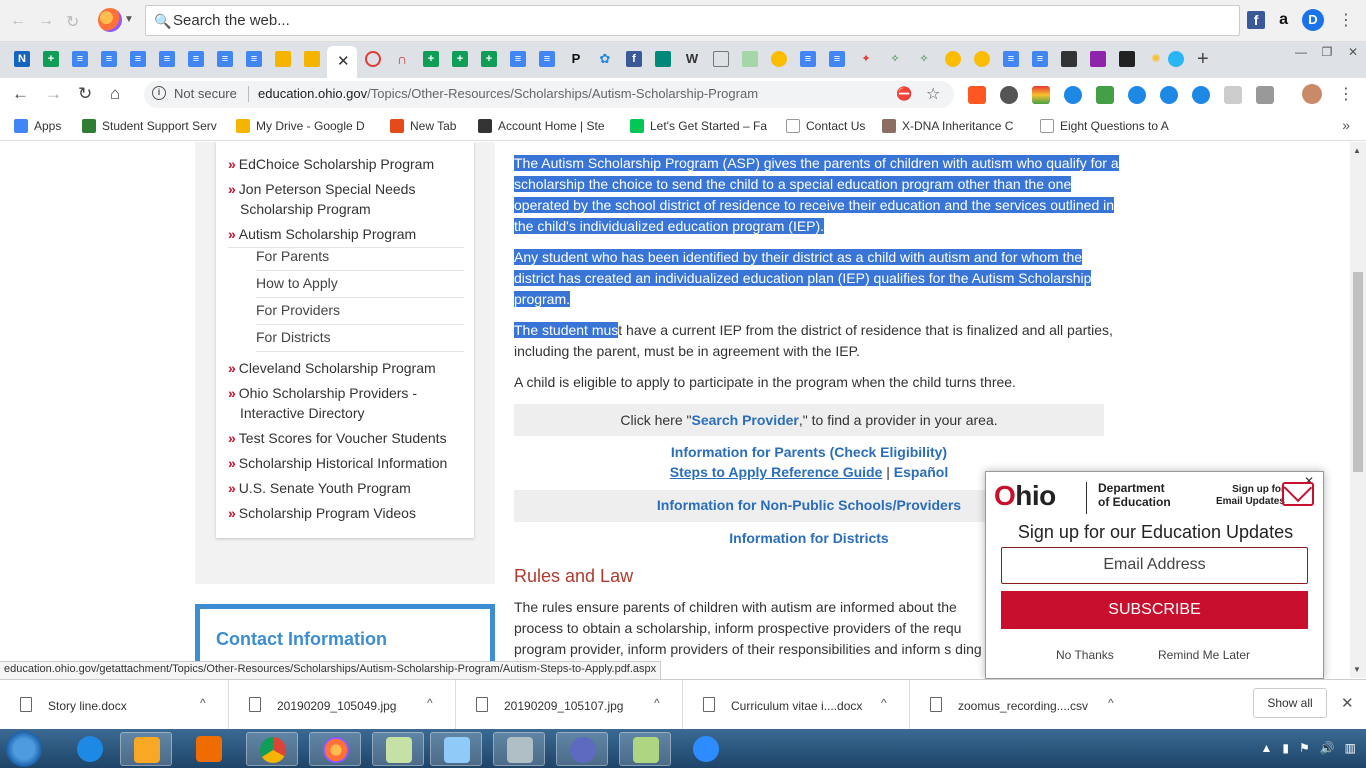 The width and height of the screenshot is (1366, 768). I want to click on facebook-icon: f, so click(1256, 20).